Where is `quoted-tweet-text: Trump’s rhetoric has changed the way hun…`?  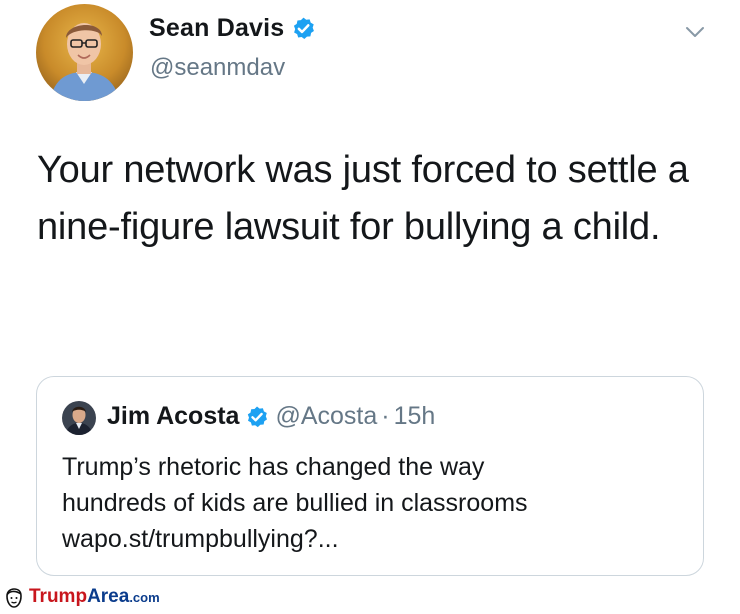
quoted-tweet-text: Trump’s rhetoric has changed the way hun… is located at coordinates (372, 503).